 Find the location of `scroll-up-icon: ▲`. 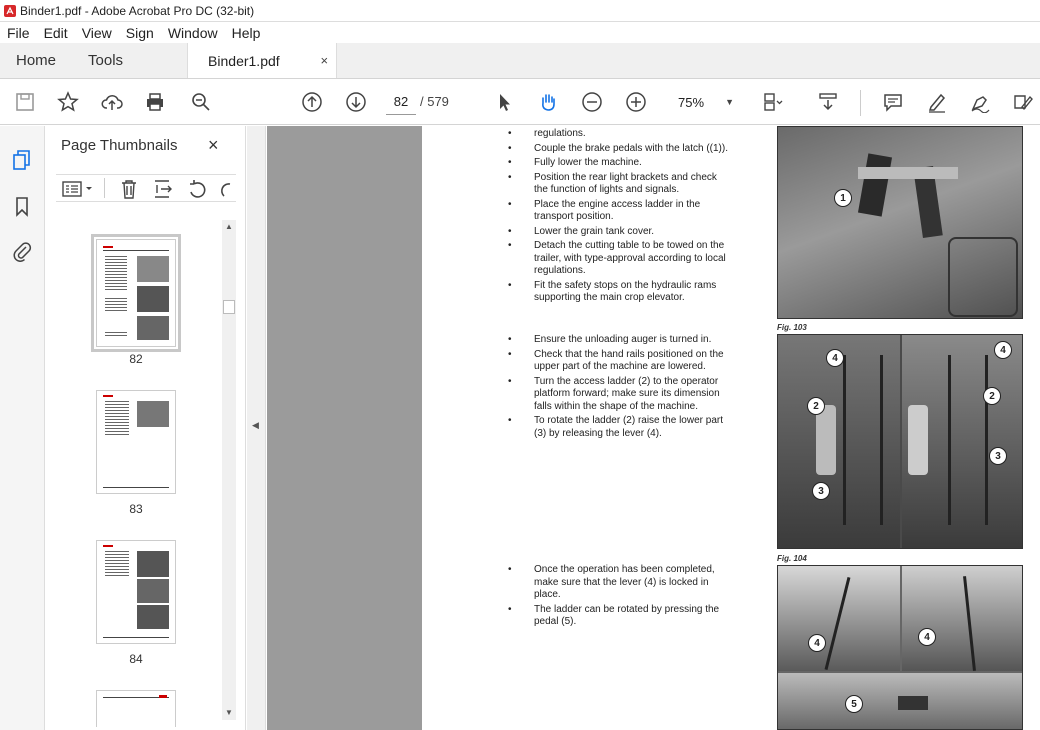

scroll-up-icon: ▲ is located at coordinates (229, 226).